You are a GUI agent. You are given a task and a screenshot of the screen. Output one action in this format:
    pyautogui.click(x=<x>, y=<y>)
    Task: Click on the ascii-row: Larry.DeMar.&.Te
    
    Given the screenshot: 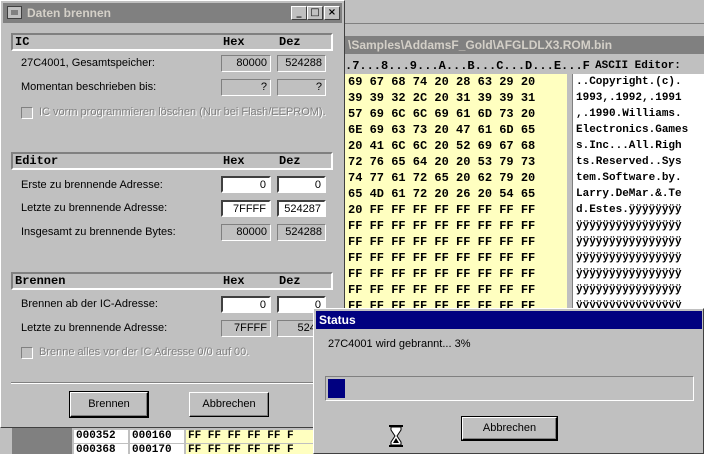 What is the action you would take?
    pyautogui.click(x=638, y=194)
    